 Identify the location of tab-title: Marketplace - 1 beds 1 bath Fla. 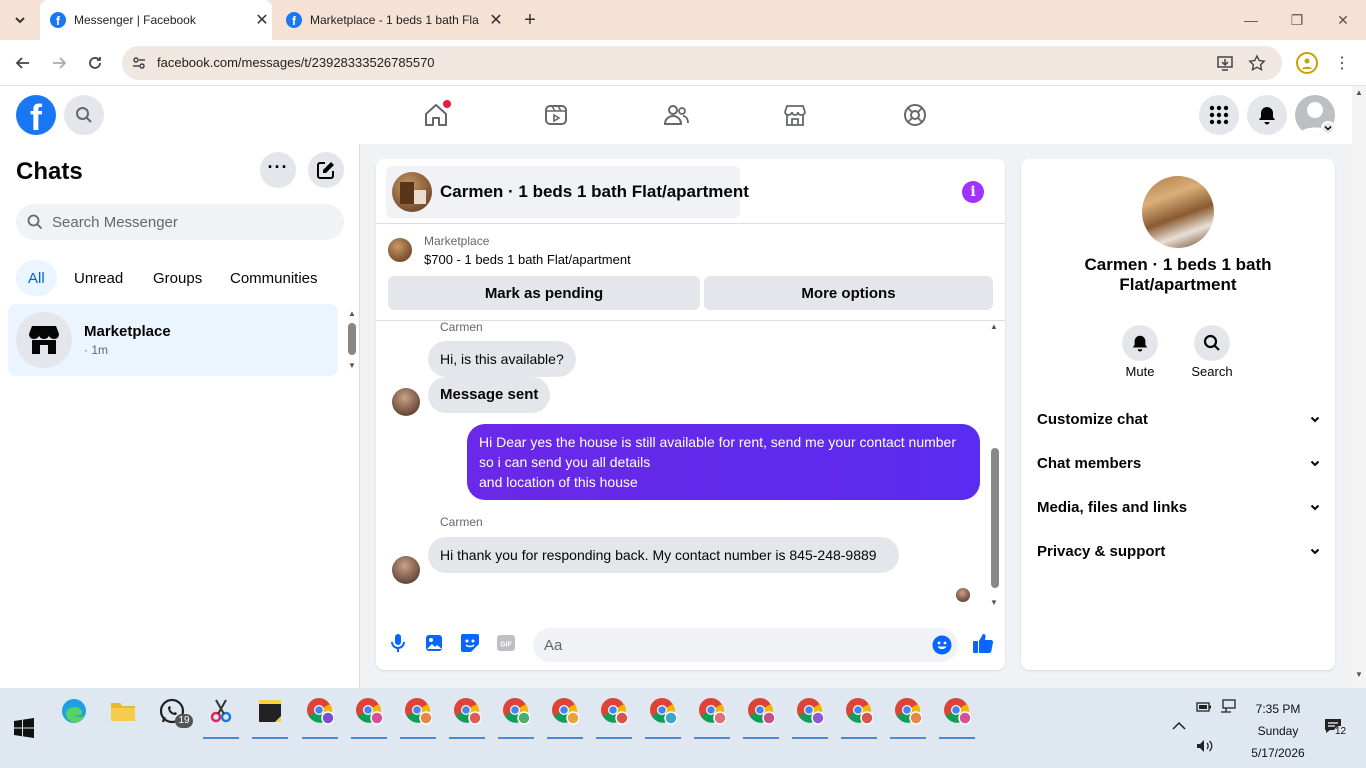
(394, 20).